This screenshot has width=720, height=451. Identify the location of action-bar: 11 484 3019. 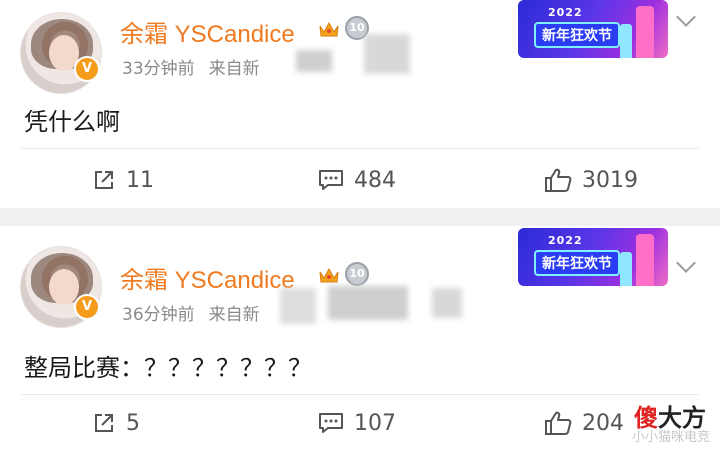
(360, 180).